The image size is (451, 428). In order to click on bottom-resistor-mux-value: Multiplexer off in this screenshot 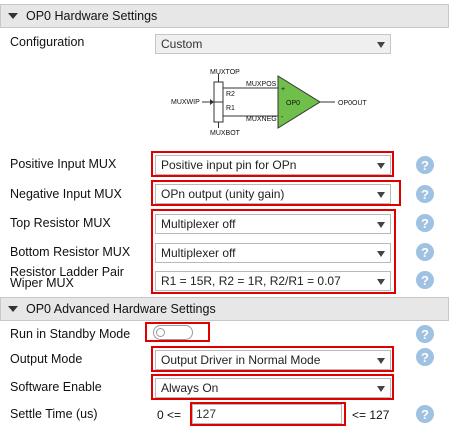, I will do `click(198, 253)`.